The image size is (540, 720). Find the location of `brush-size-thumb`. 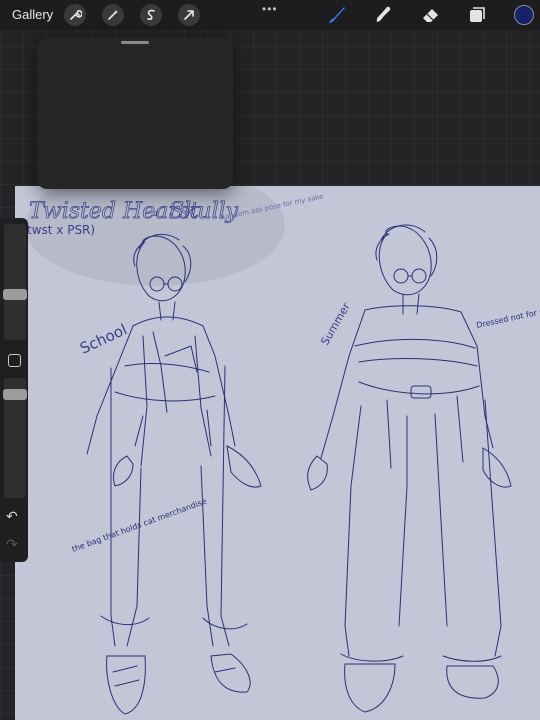

brush-size-thumb is located at coordinates (15, 294).